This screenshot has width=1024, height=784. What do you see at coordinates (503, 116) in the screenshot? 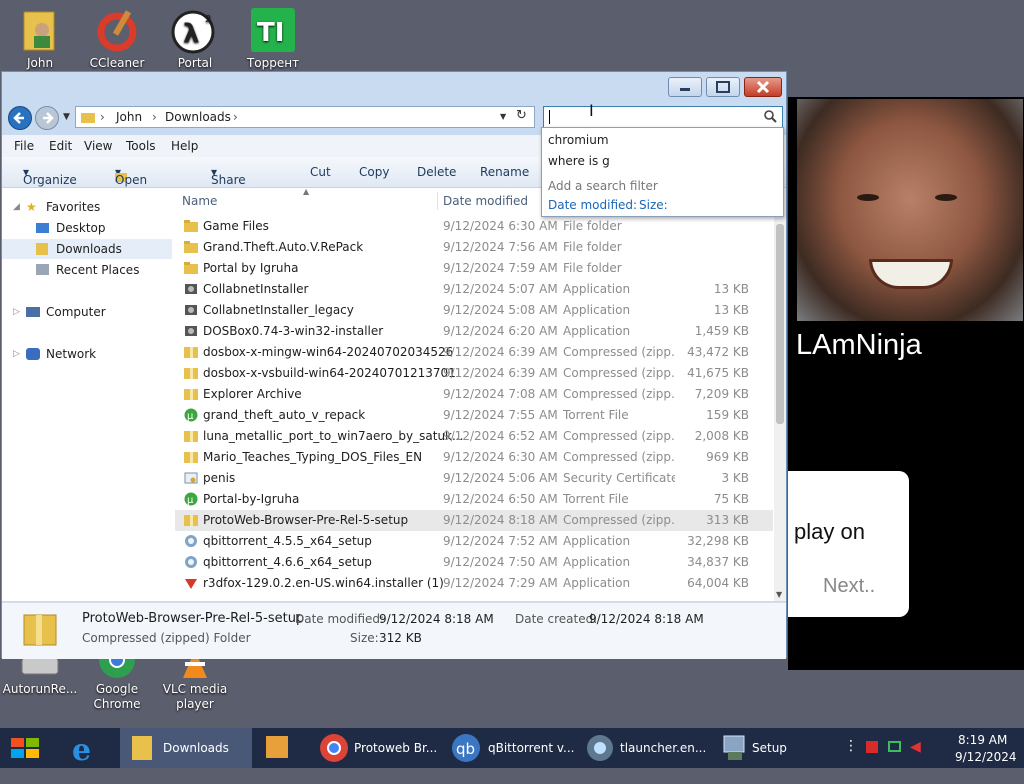
I see `address-dropdown-icon: ▼` at bounding box center [503, 116].